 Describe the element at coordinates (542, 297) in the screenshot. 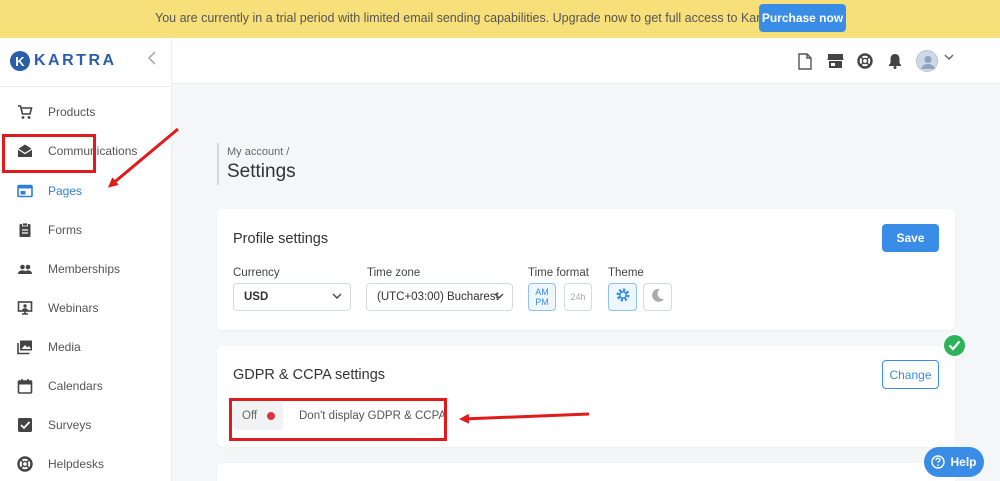

I see `timeformat-ampm-button: AM PM` at that location.